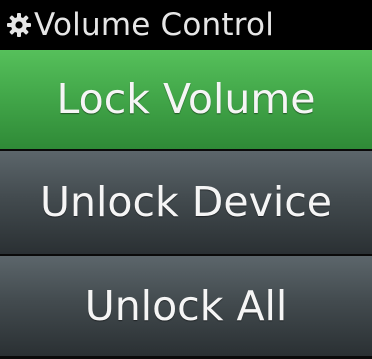 This screenshot has width=372, height=359. Describe the element at coordinates (154, 24) in the screenshot. I see `page-title: Volume Control` at that location.